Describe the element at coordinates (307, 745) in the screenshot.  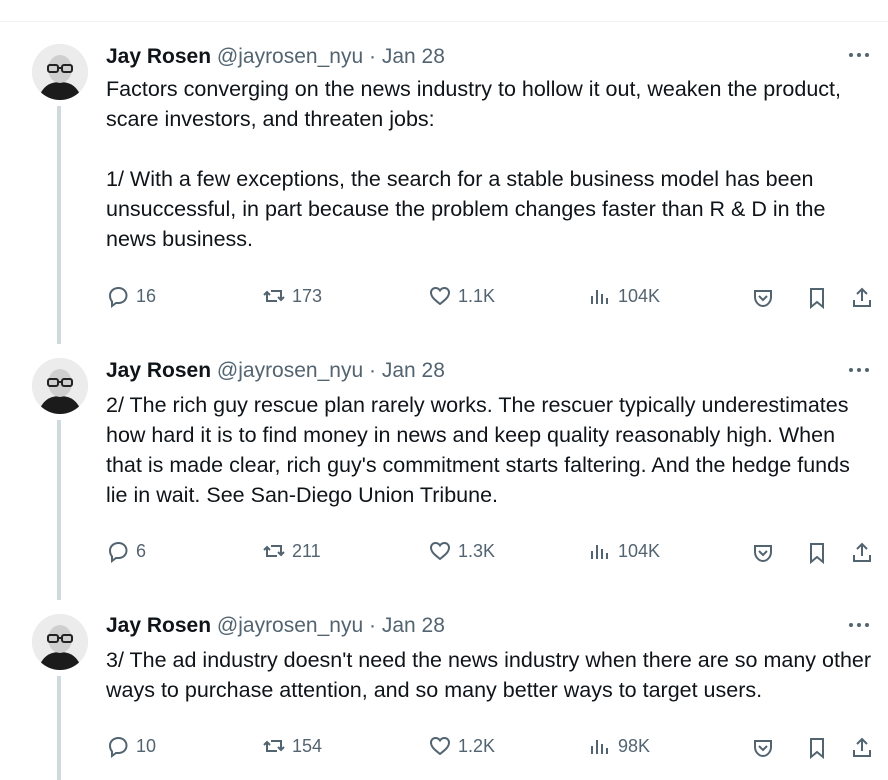
I see `repost-count: 154` at that location.